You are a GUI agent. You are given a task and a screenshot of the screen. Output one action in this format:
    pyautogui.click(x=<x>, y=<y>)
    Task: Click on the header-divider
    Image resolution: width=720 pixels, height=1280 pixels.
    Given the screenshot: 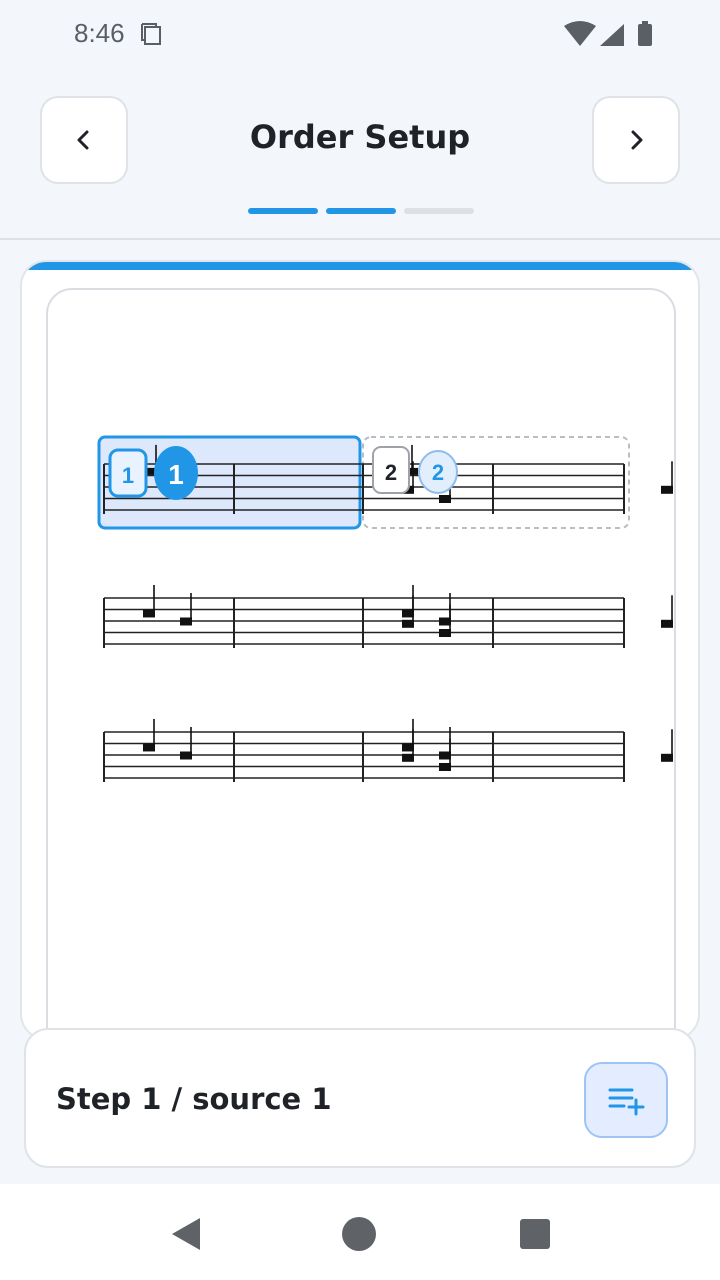 What is the action you would take?
    pyautogui.click(x=360, y=239)
    